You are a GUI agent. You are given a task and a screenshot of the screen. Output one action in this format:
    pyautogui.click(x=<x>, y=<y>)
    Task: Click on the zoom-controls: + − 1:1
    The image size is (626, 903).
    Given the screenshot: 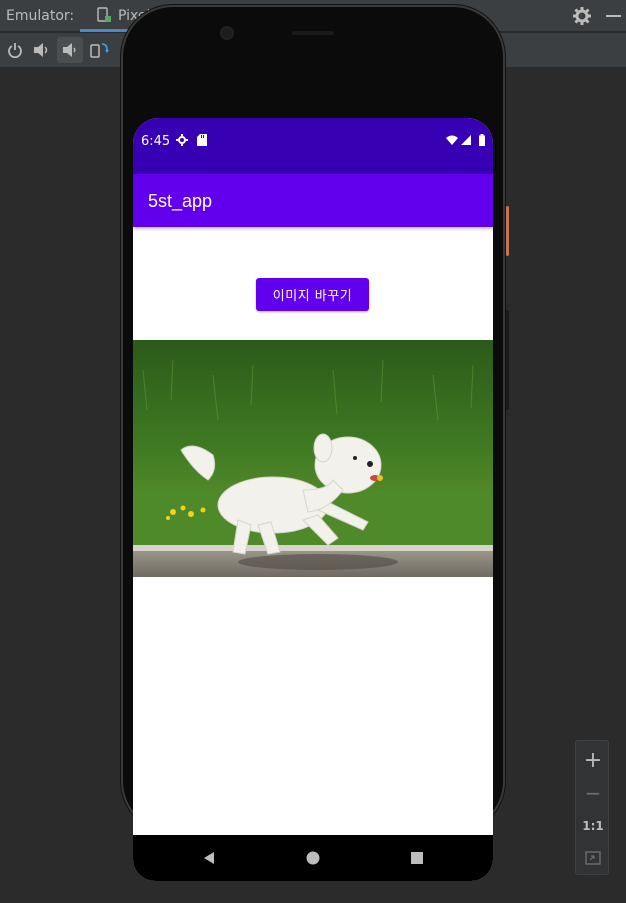 What is the action you would take?
    pyautogui.click(x=592, y=807)
    